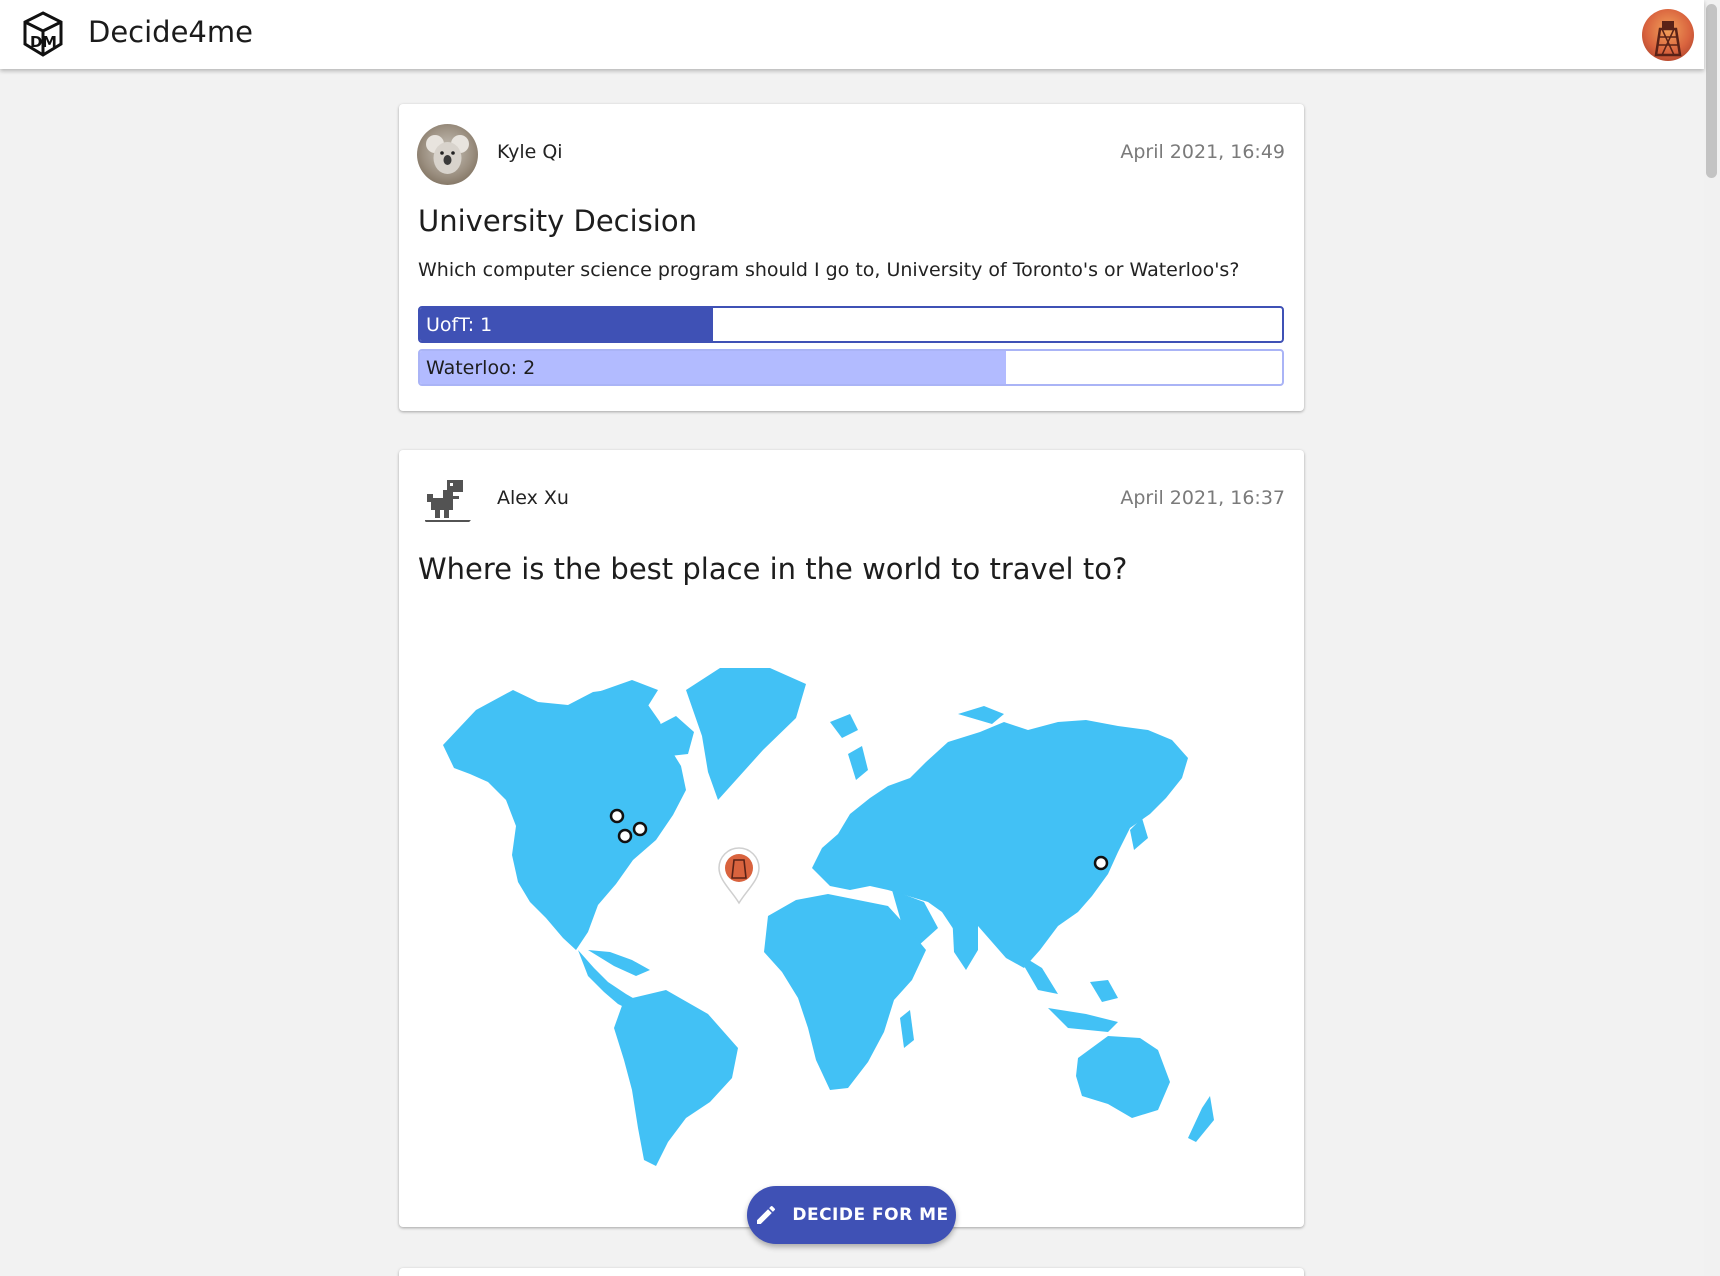  What do you see at coordinates (530, 152) in the screenshot?
I see `post-author: Kyle Qi` at bounding box center [530, 152].